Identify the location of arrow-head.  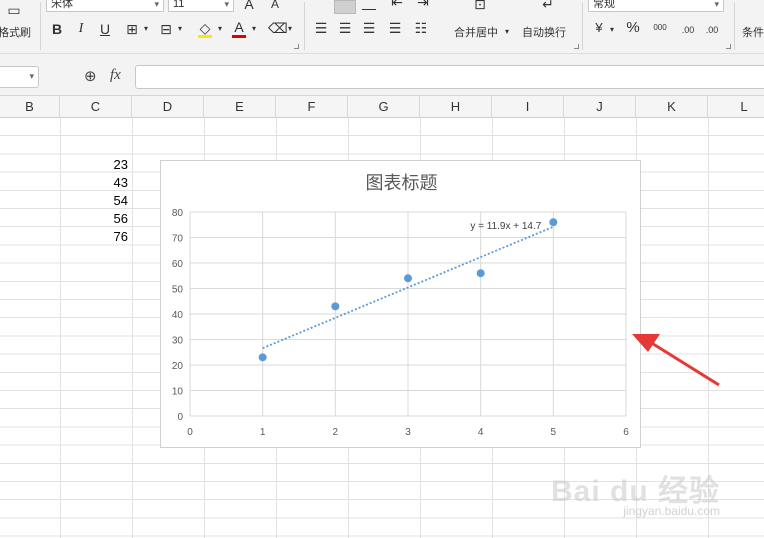
(646, 343).